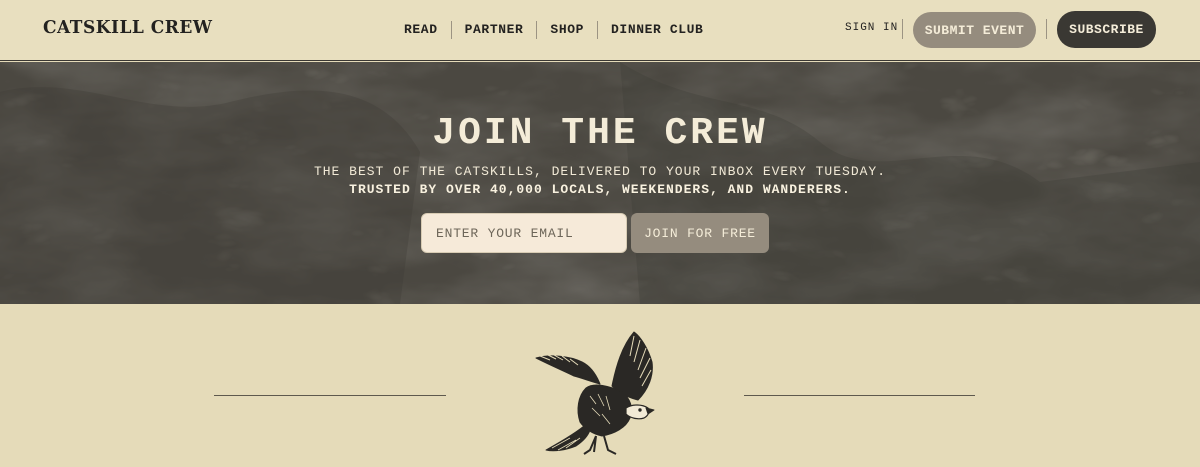 This screenshot has width=1200, height=467. What do you see at coordinates (871, 28) in the screenshot?
I see `sign-in-link: SIGN IN` at bounding box center [871, 28].